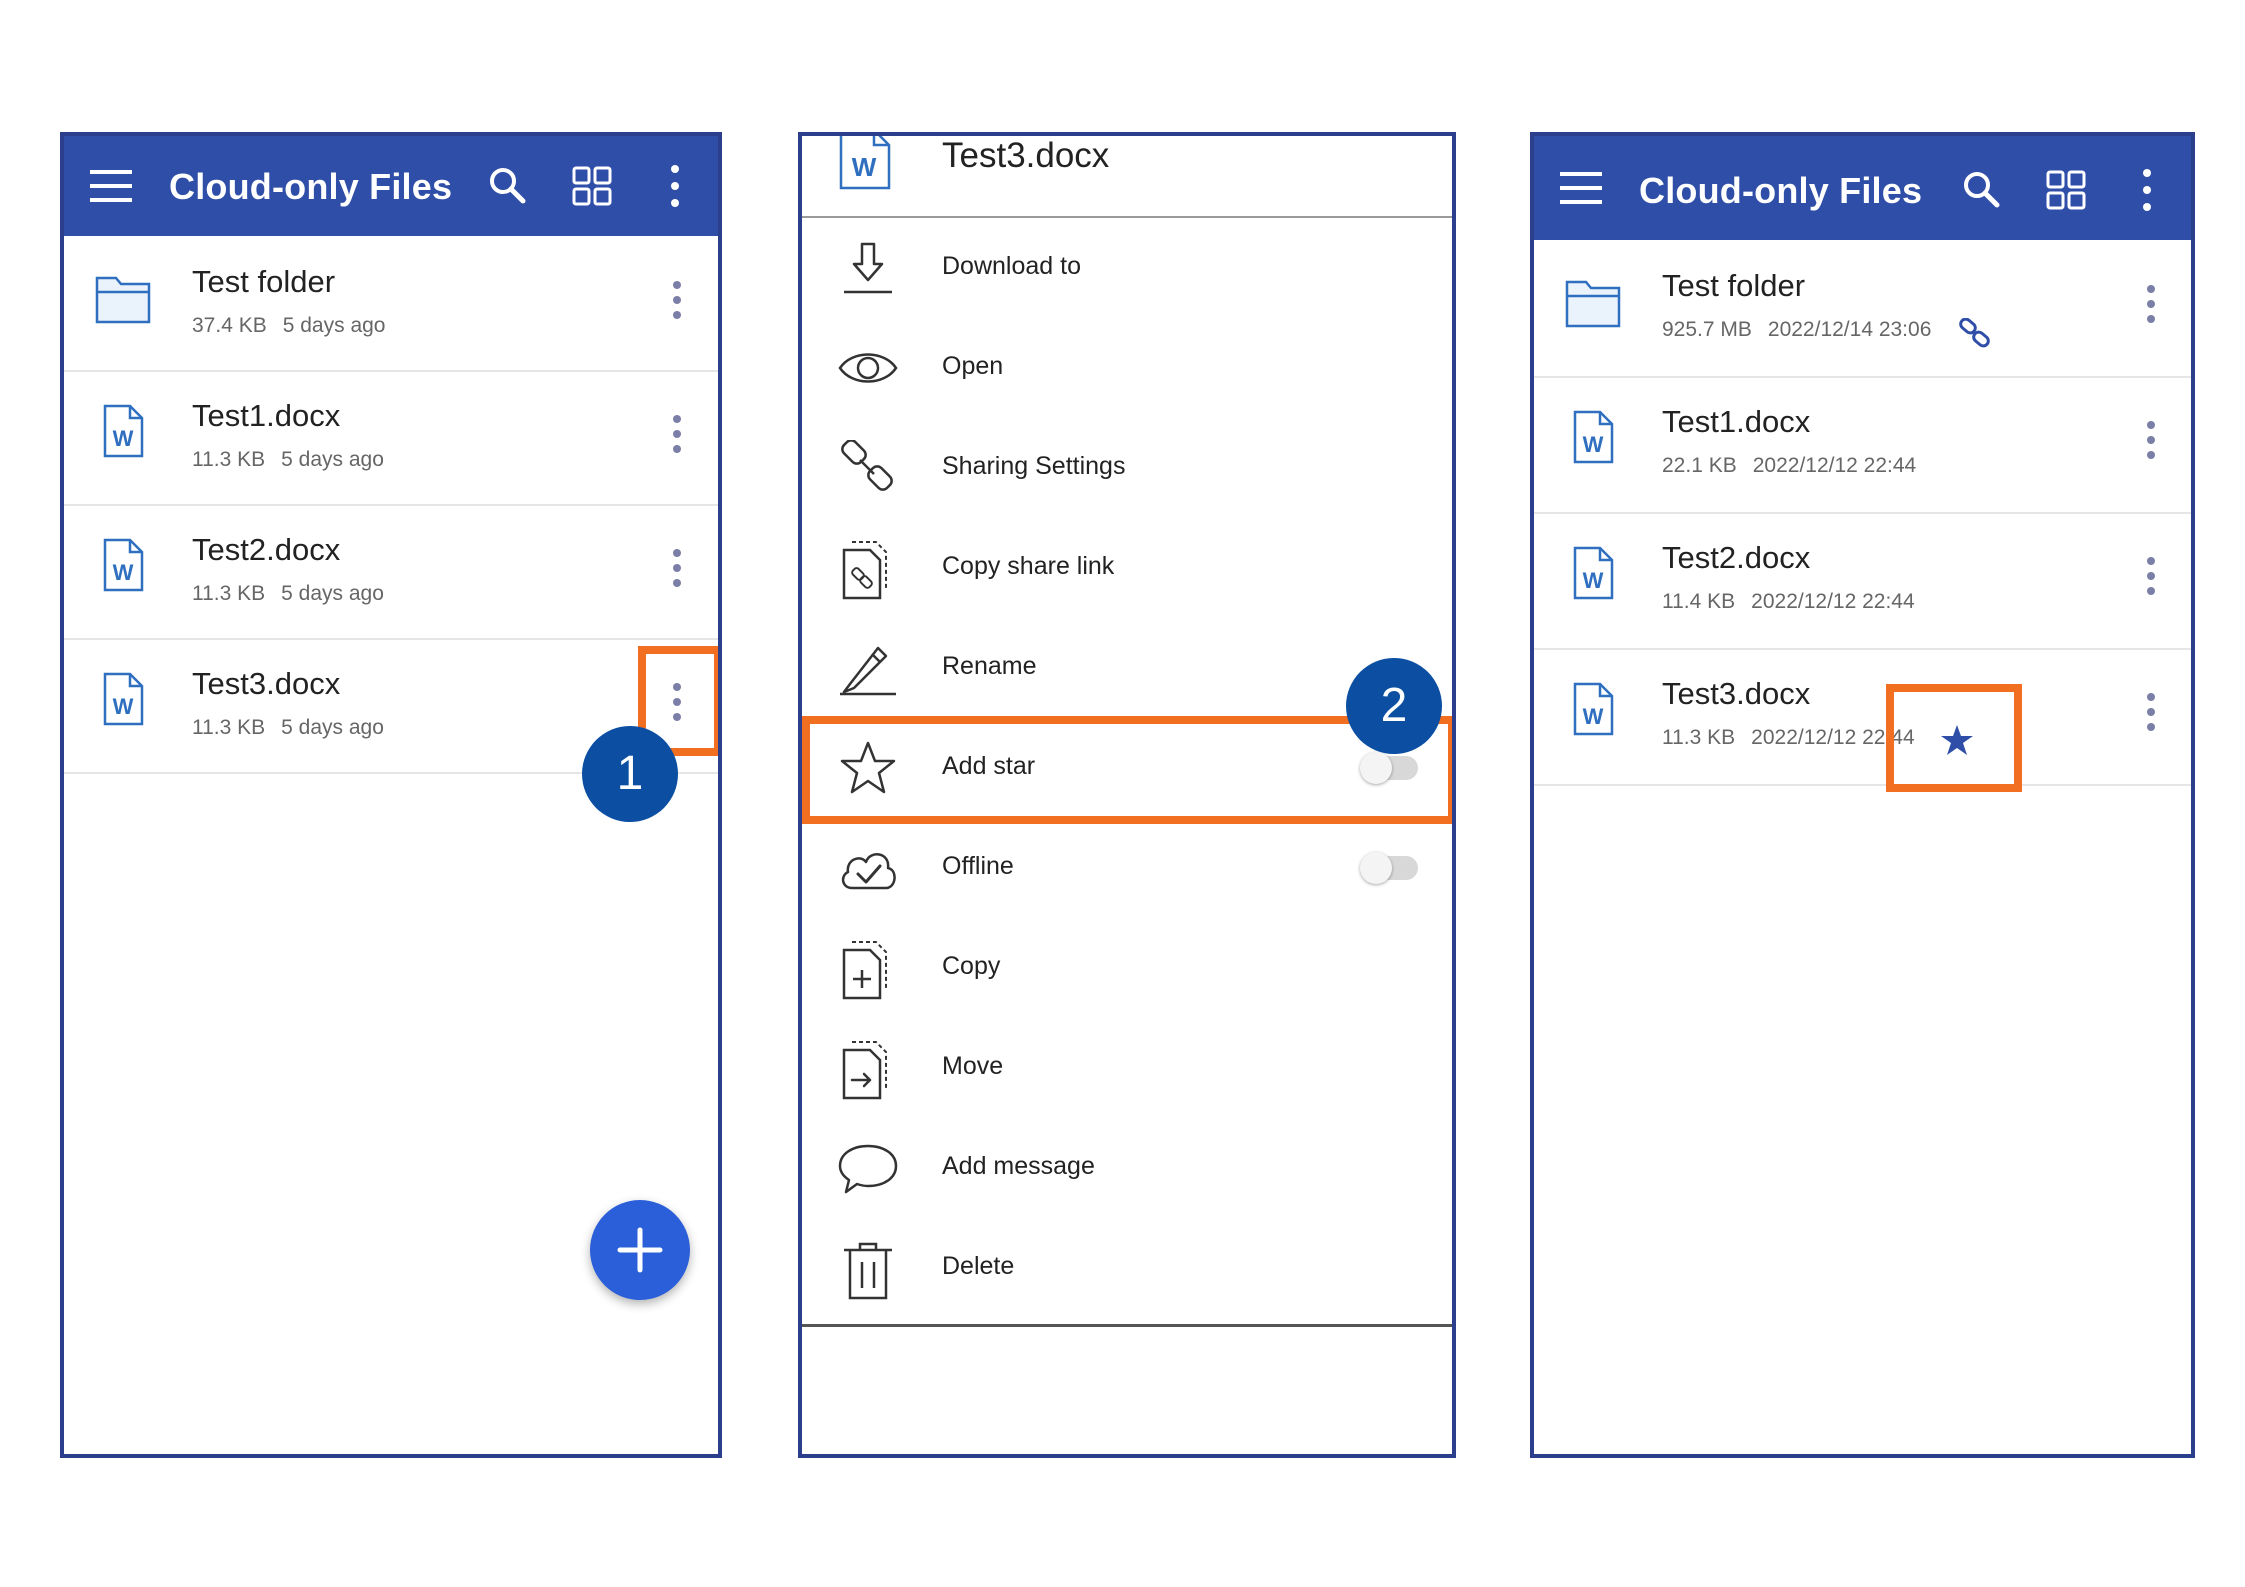 Image resolution: width=2245 pixels, height=1587 pixels. Describe the element at coordinates (1028, 566) in the screenshot. I see `menu-label: Copy share link` at that location.